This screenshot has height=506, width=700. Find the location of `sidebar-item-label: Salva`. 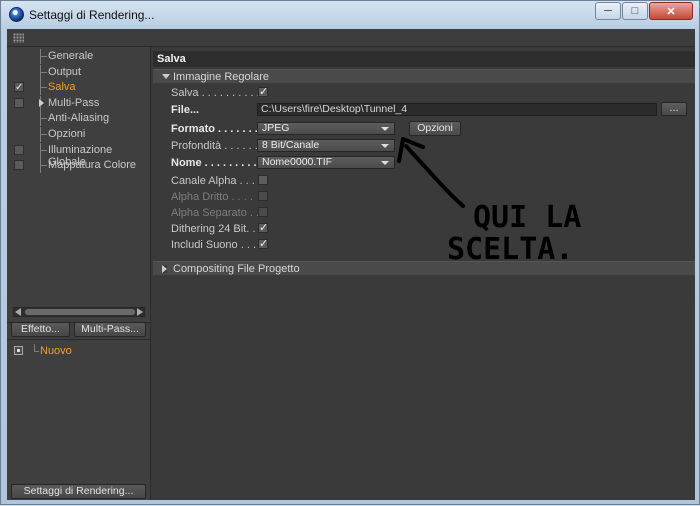

sidebar-item-label: Salva is located at coordinates (62, 87).